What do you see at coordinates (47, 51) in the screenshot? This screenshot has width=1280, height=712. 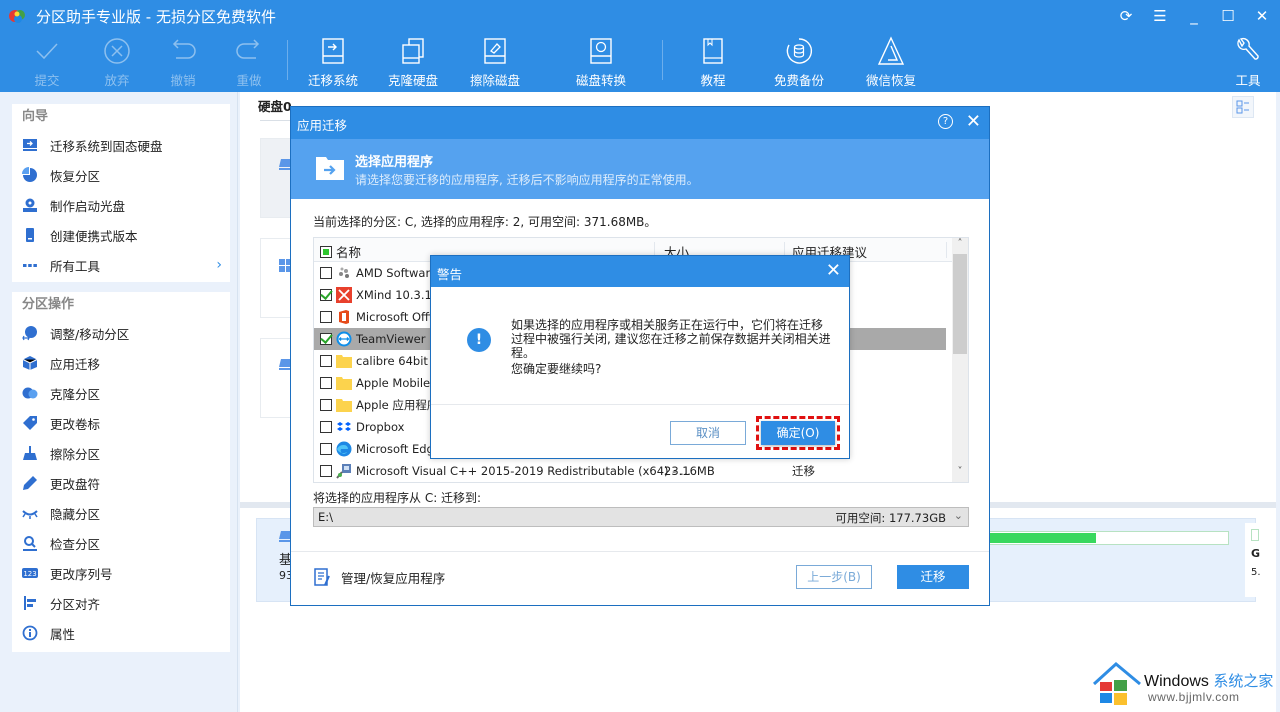 I see `check-icon` at bounding box center [47, 51].